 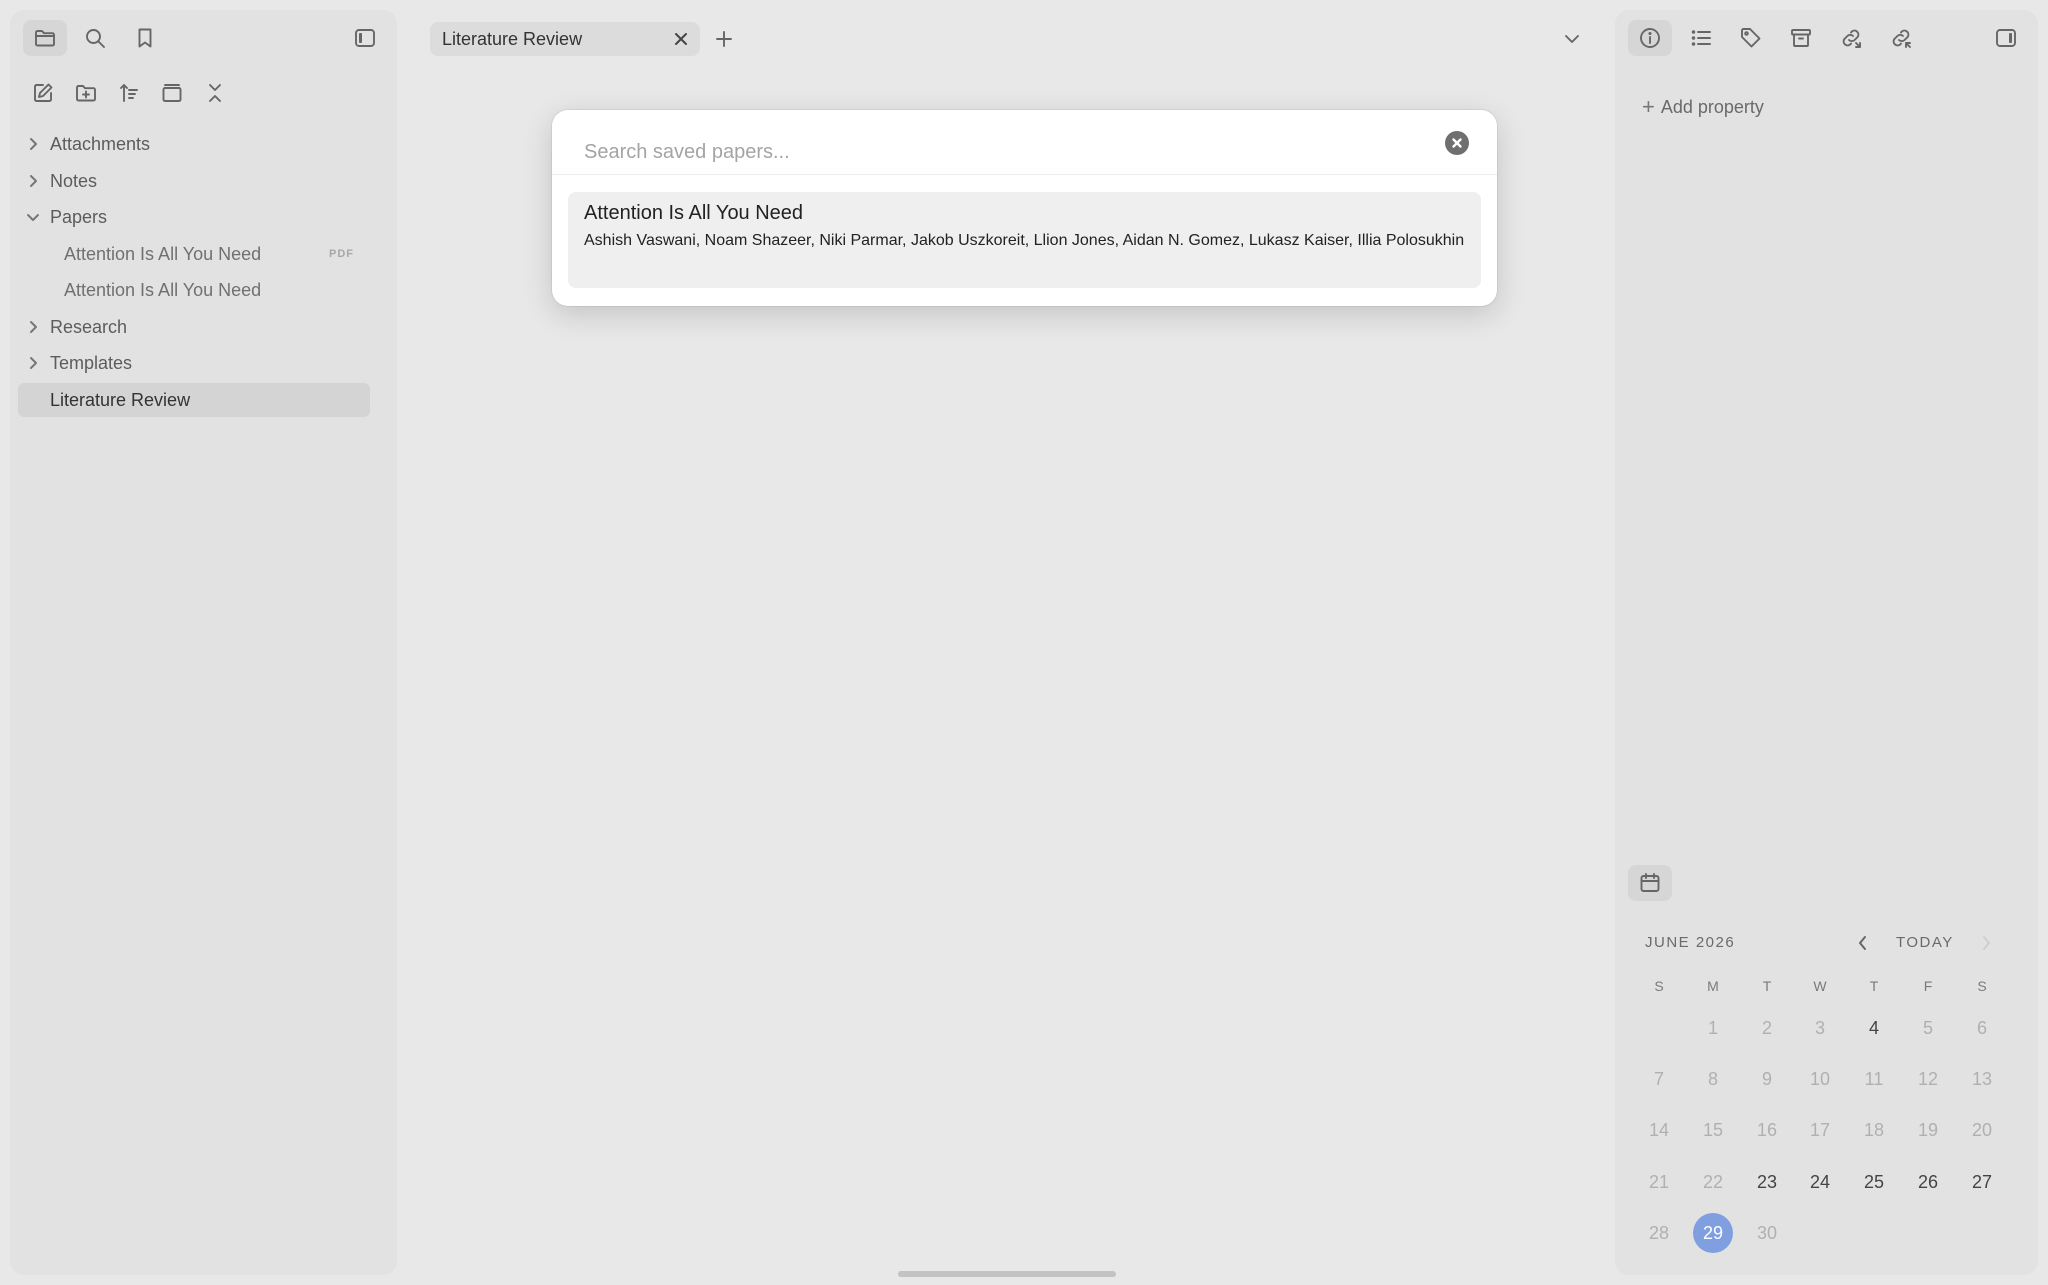 What do you see at coordinates (1659, 1130) in the screenshot?
I see `calendar-day: 14` at bounding box center [1659, 1130].